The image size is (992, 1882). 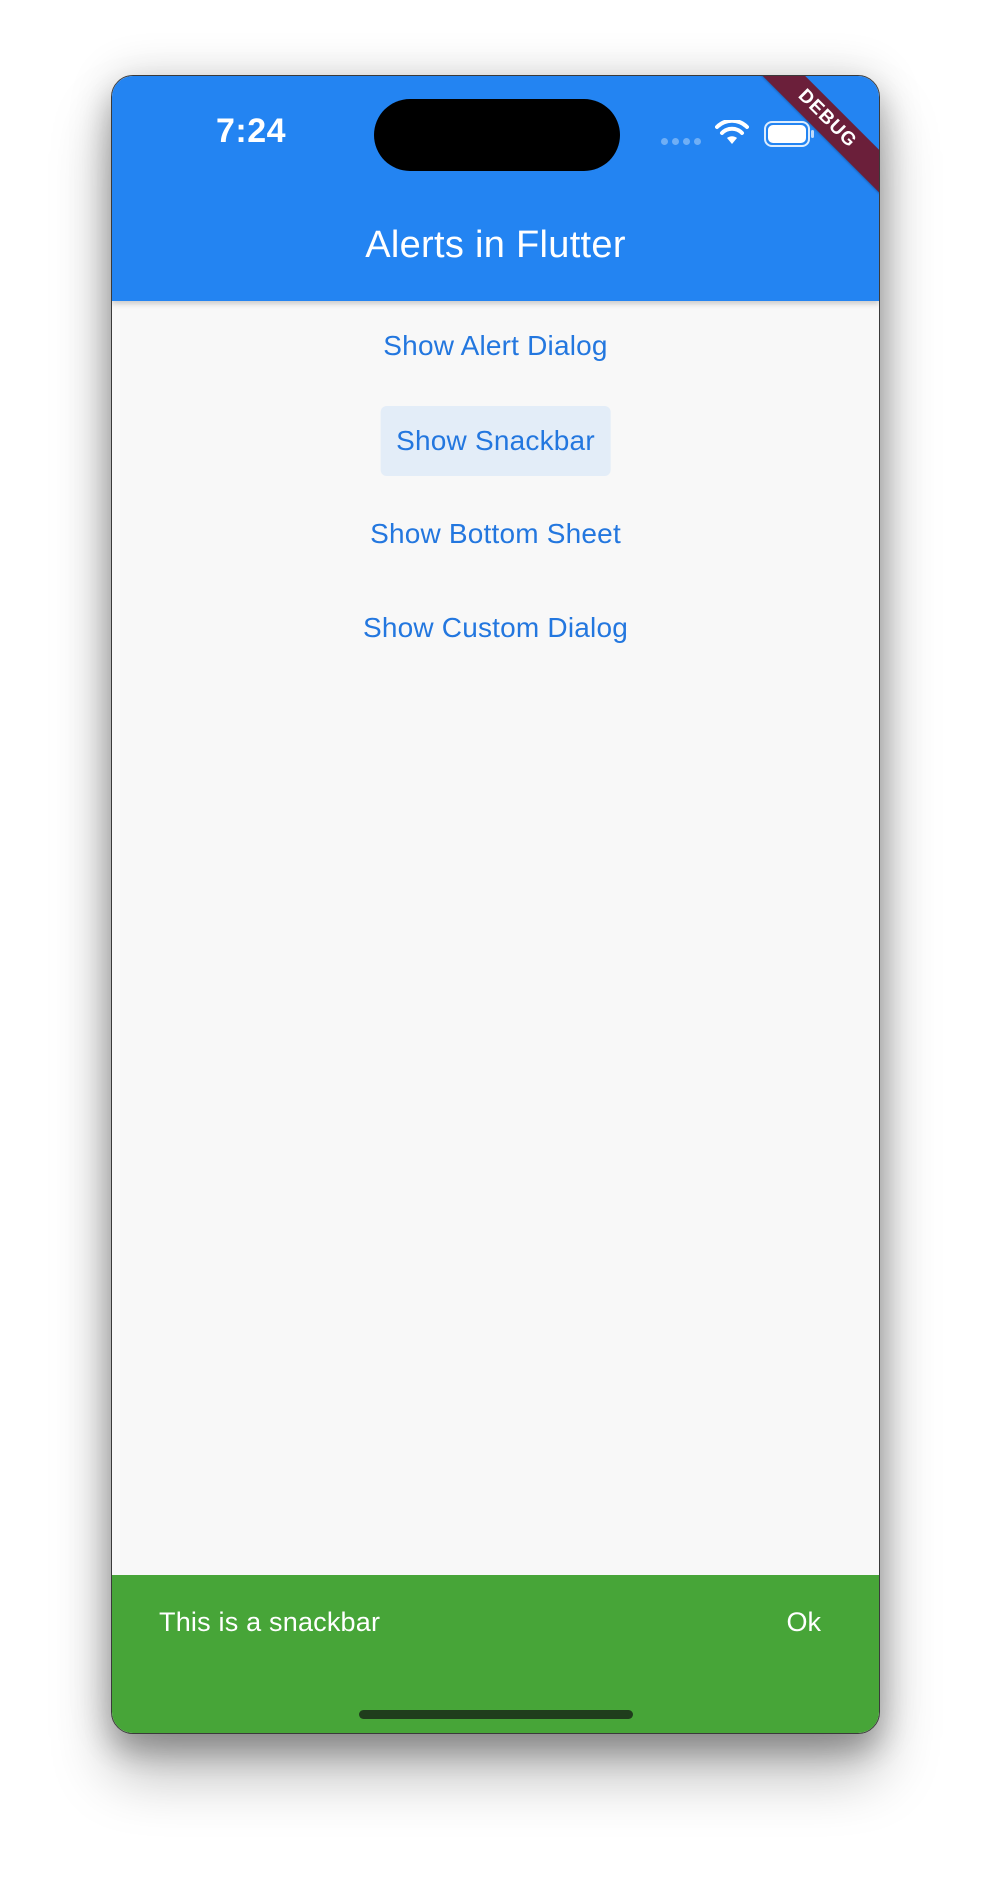 What do you see at coordinates (495, 441) in the screenshot?
I see `show-snackbar-button: Show Snackbar` at bounding box center [495, 441].